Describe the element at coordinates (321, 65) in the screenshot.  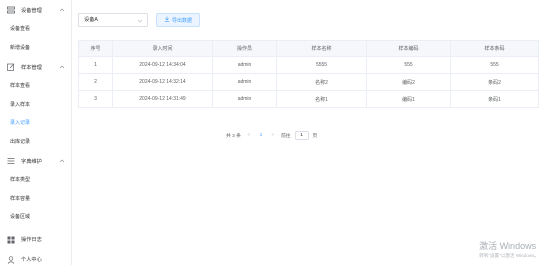
I see `table-cell: 5555` at that location.